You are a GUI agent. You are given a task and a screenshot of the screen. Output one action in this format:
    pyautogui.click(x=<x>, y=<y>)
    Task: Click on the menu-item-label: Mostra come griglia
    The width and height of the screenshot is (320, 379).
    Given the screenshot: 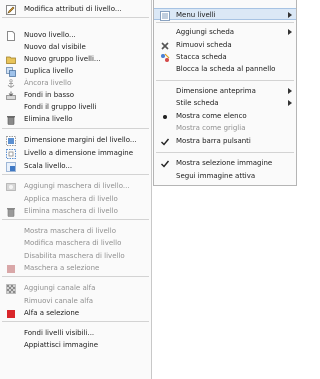 What is the action you would take?
    pyautogui.click(x=211, y=128)
    